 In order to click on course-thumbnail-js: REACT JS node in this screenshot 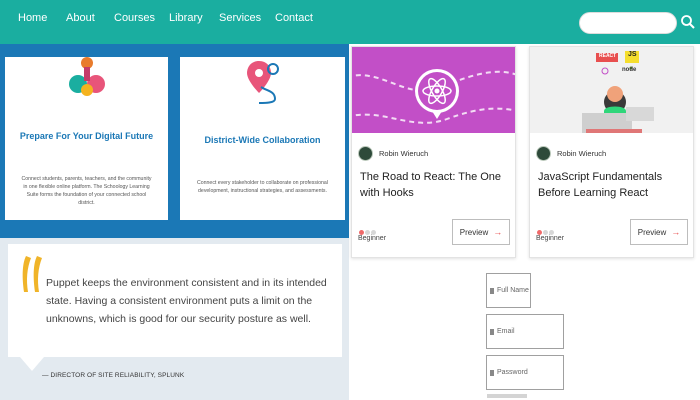, I will do `click(611, 90)`.